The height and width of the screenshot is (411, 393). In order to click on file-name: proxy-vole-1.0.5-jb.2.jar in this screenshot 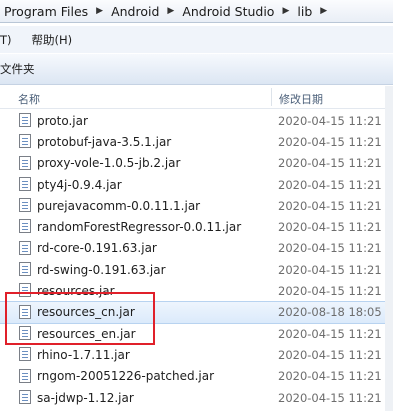, I will do `click(109, 163)`.